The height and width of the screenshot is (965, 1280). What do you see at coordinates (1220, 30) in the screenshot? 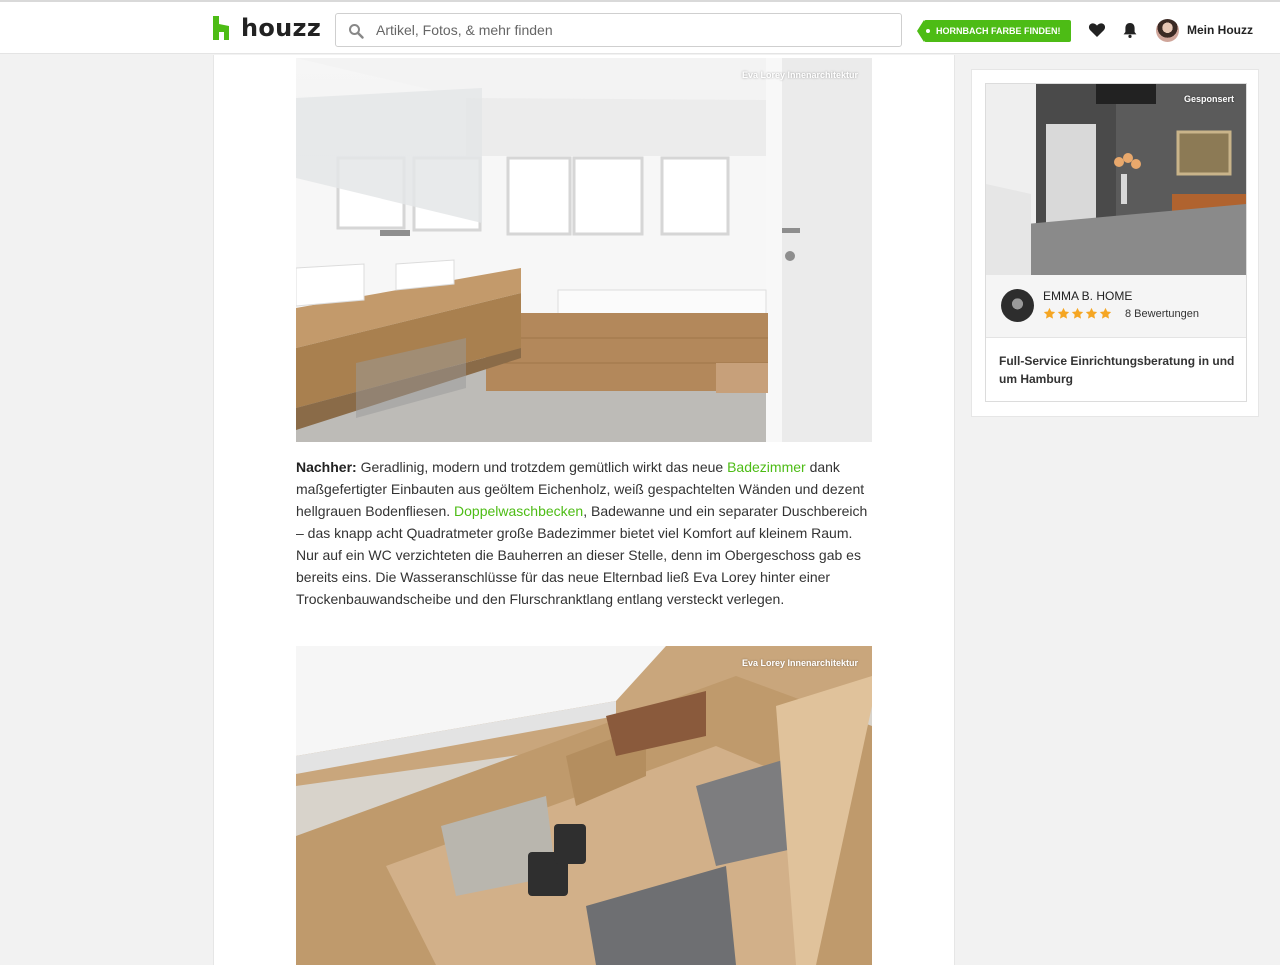
I see `mein-houzz-link: Mein Houzz` at bounding box center [1220, 30].